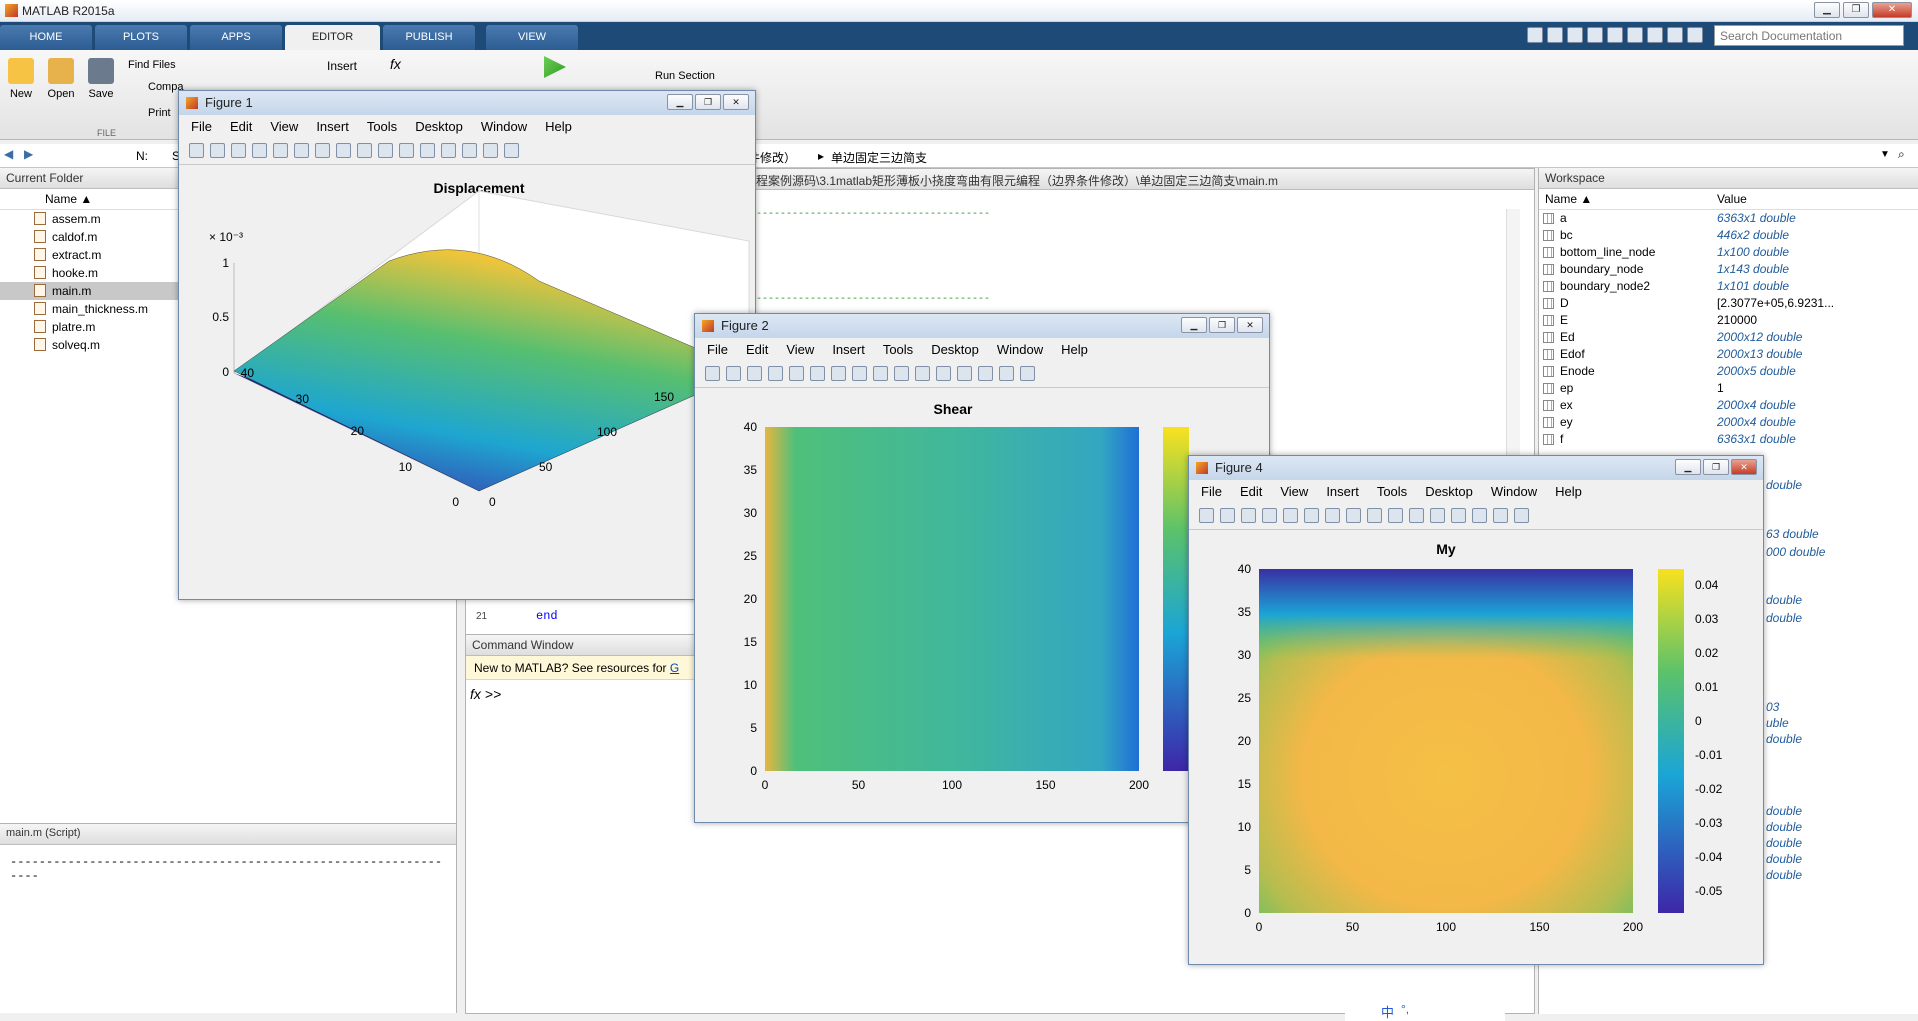  What do you see at coordinates (1695, 35) in the screenshot?
I see `help-icon` at bounding box center [1695, 35].